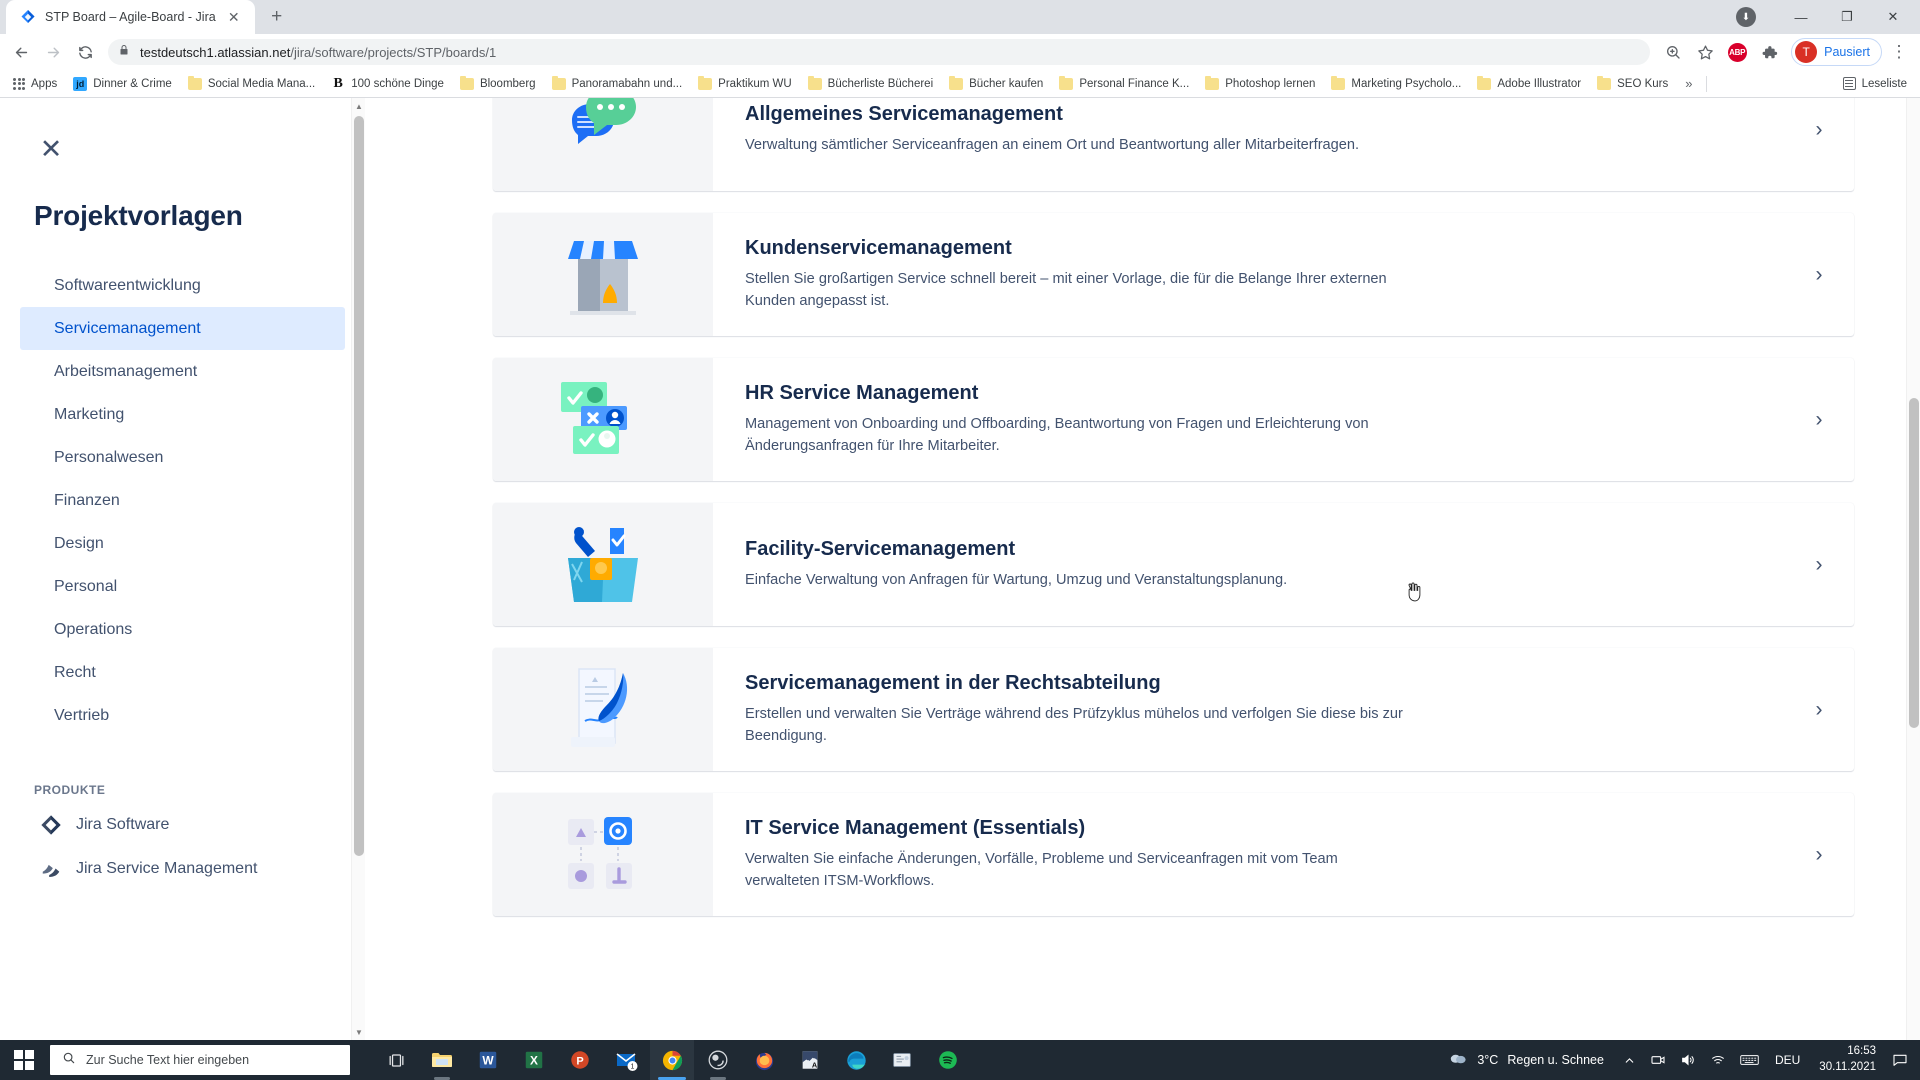 This screenshot has height=1080, width=1920. I want to click on maximize-button: ❐, so click(1847, 17).